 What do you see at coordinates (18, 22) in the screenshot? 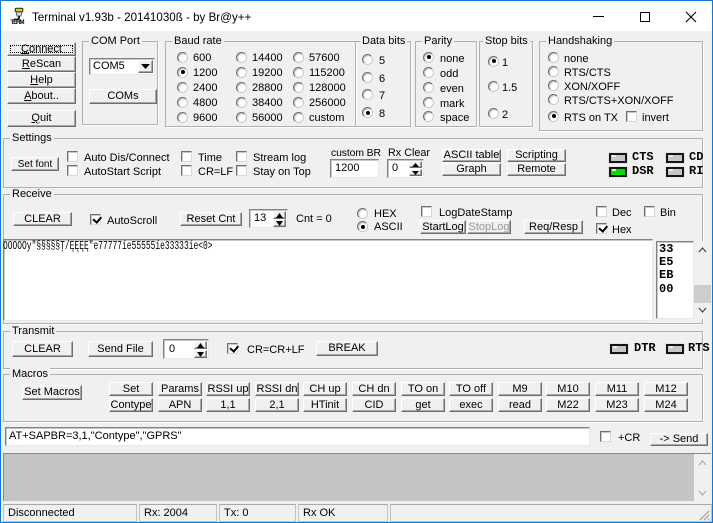
I see `svg-text: TERM` at bounding box center [18, 22].